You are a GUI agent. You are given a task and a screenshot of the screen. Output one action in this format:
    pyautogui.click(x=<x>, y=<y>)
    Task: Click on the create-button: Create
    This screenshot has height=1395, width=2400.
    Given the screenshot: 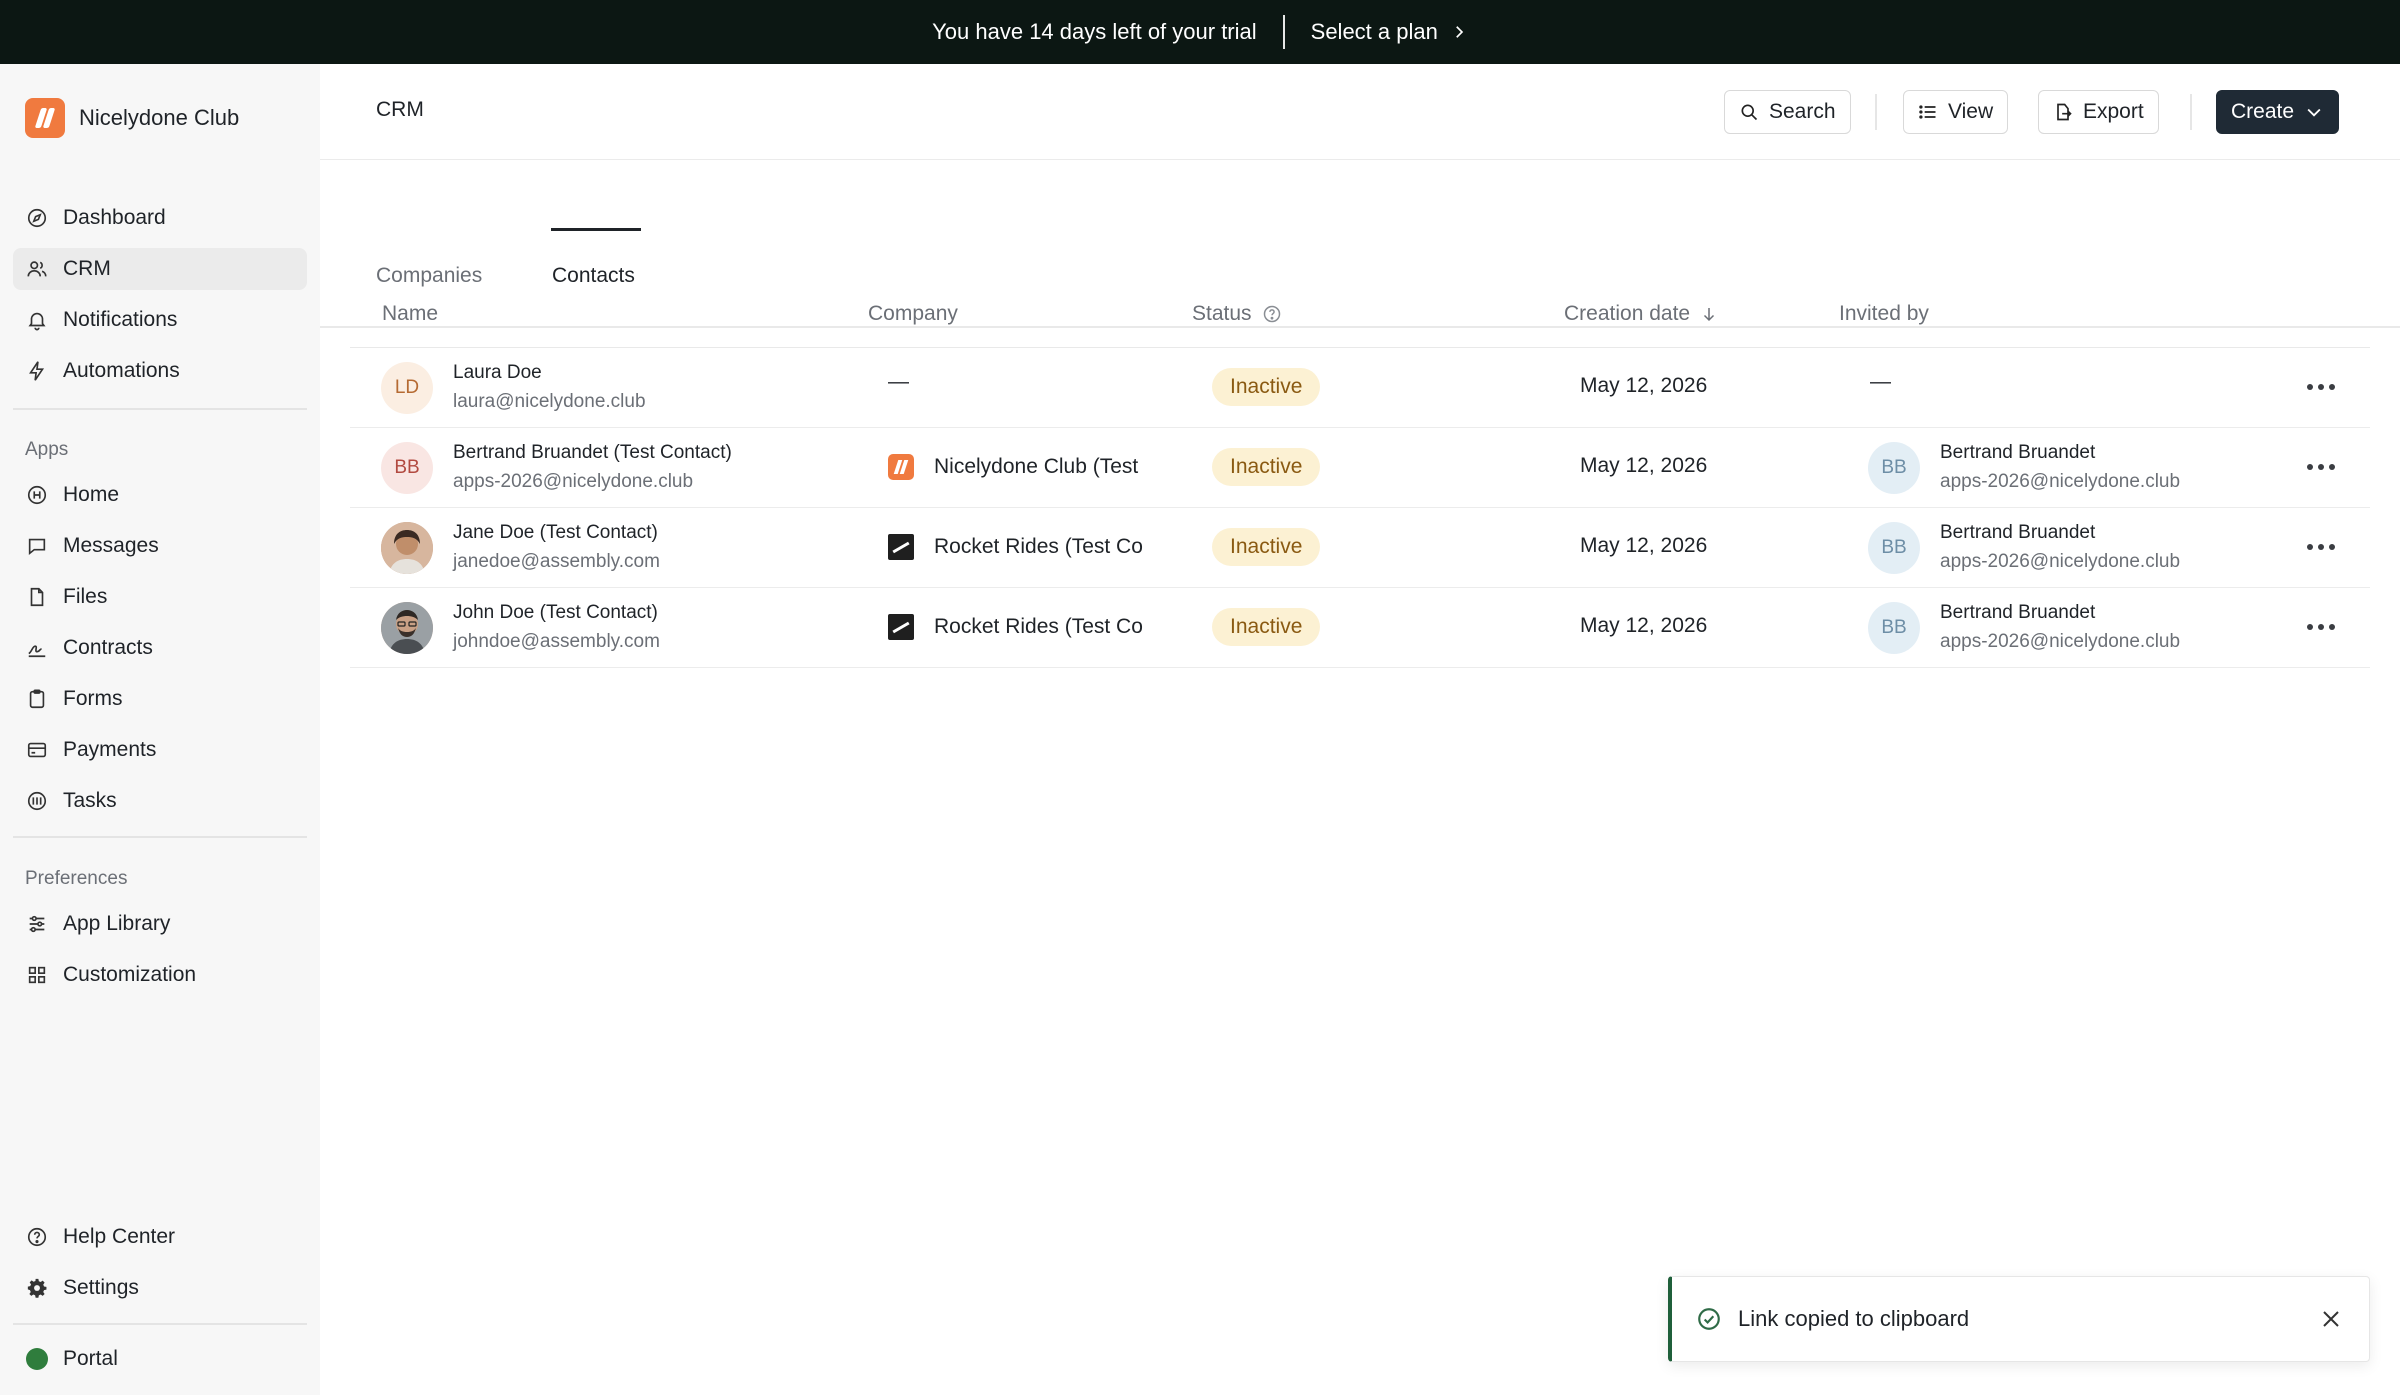 What is the action you would take?
    pyautogui.click(x=2278, y=112)
    